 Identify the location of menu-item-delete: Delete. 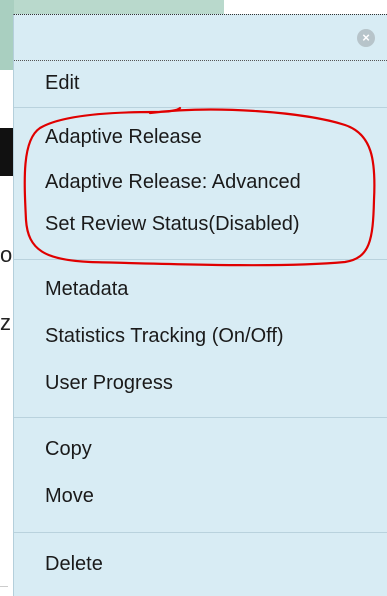
(200, 564).